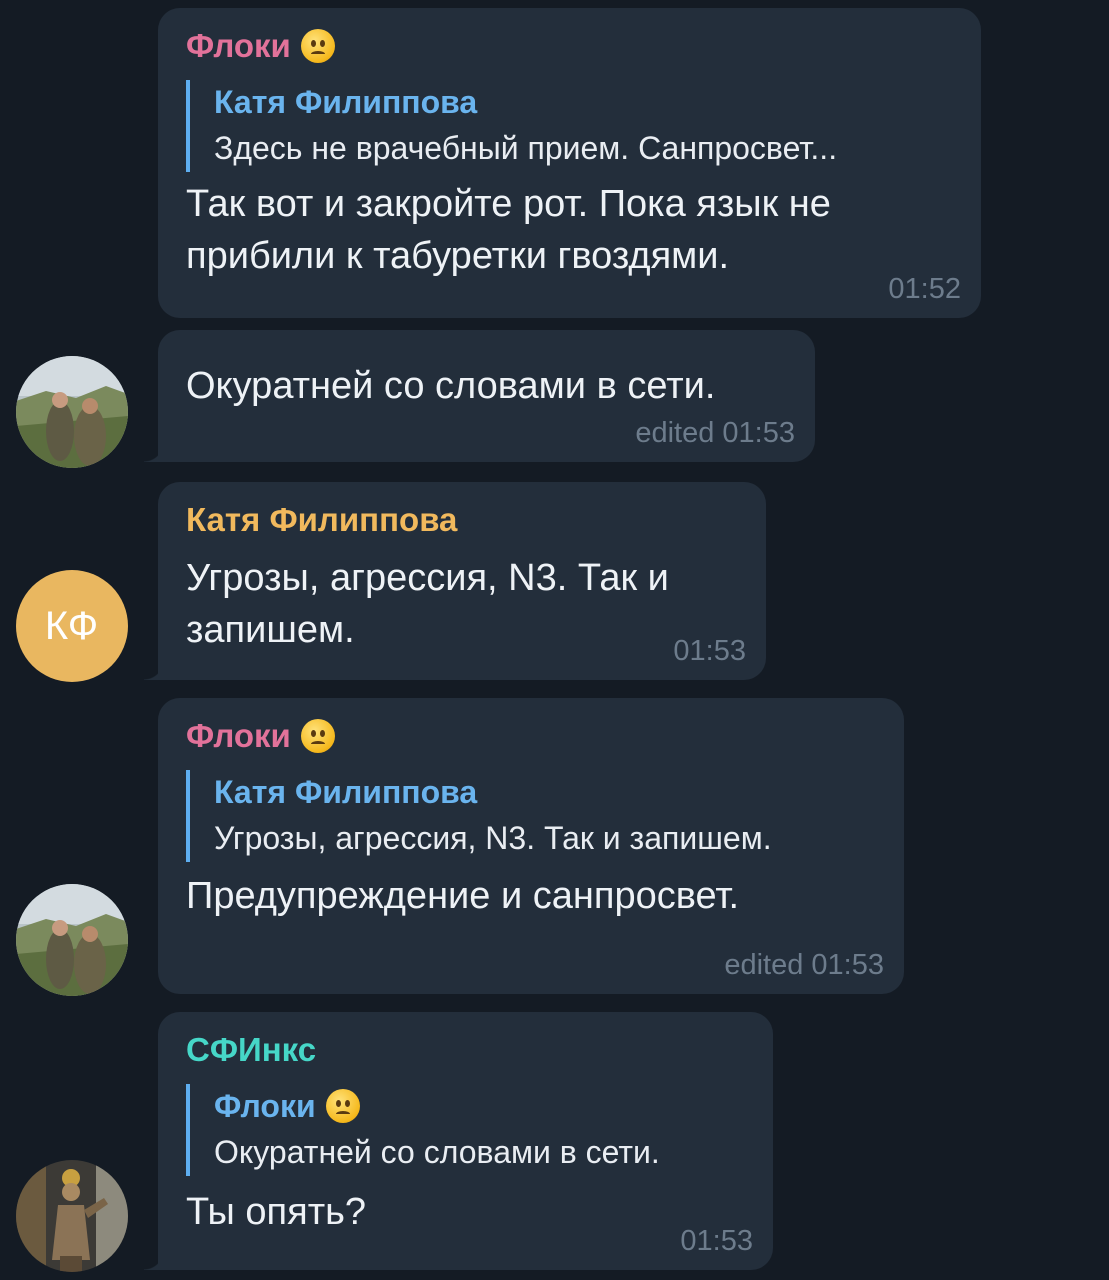 The image size is (1109, 1280). What do you see at coordinates (276, 1212) in the screenshot?
I see `message-text-line: Ты опять?` at bounding box center [276, 1212].